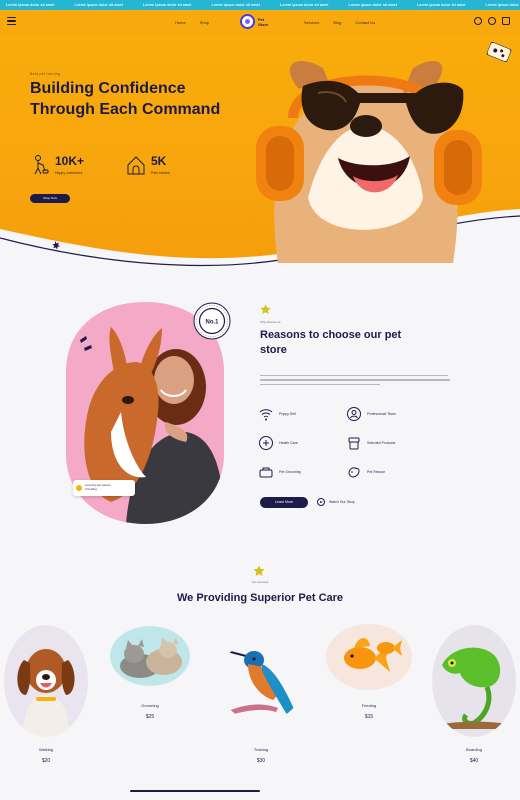 The image size is (520, 800). I want to click on feature-pet-grooming: Pet Grooming, so click(302, 472).